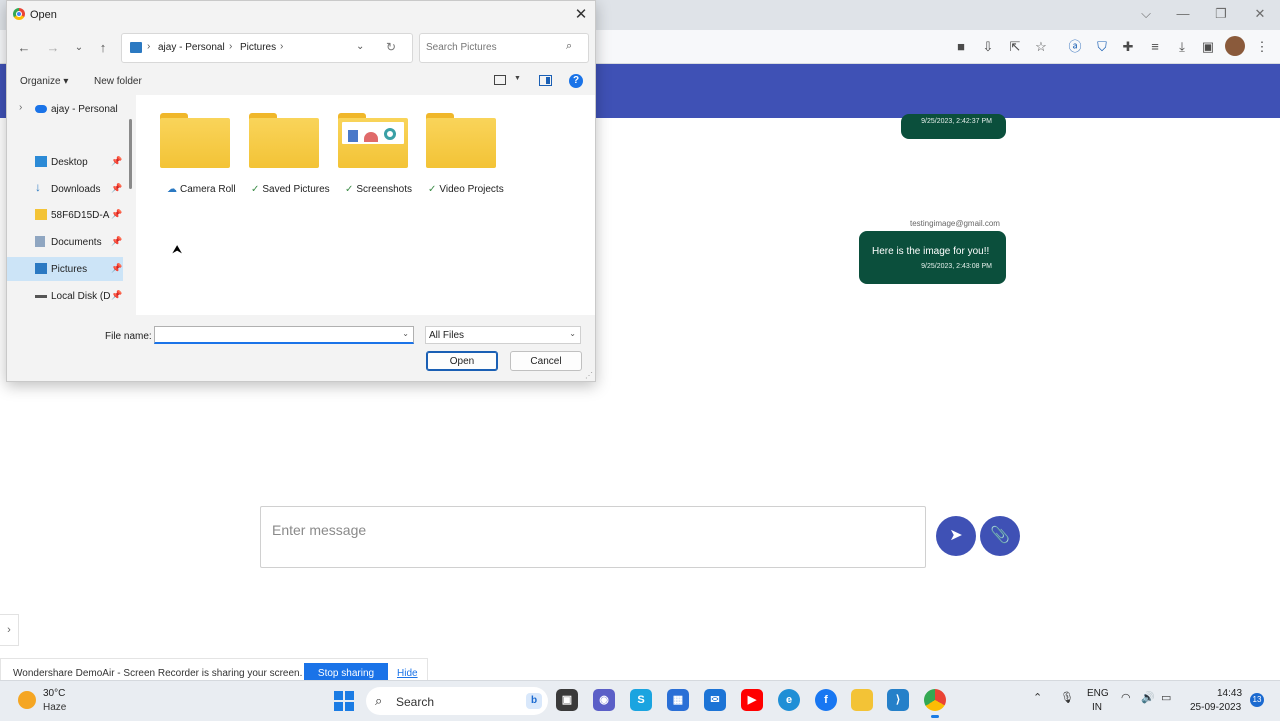 This screenshot has height=721, width=1280. What do you see at coordinates (1067, 697) in the screenshot?
I see `microphone-icon: 🎙` at bounding box center [1067, 697].